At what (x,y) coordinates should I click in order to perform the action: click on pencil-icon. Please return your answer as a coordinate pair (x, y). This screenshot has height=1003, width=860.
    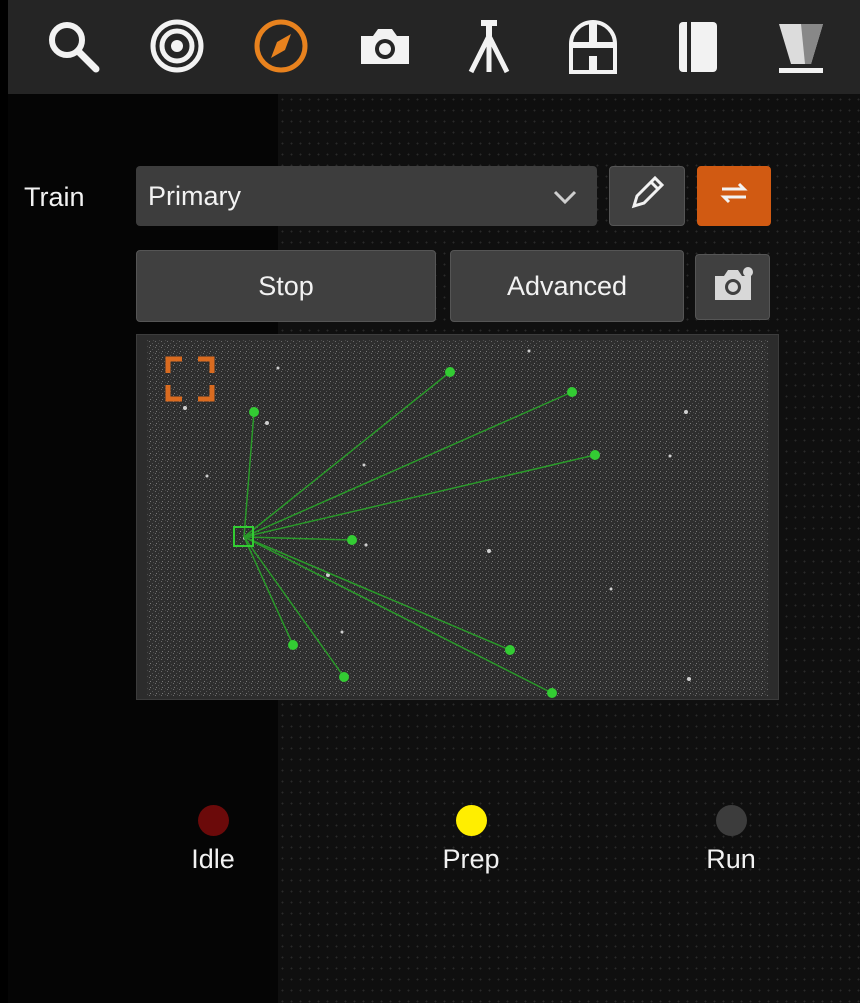
    Looking at the image, I should click on (647, 196).